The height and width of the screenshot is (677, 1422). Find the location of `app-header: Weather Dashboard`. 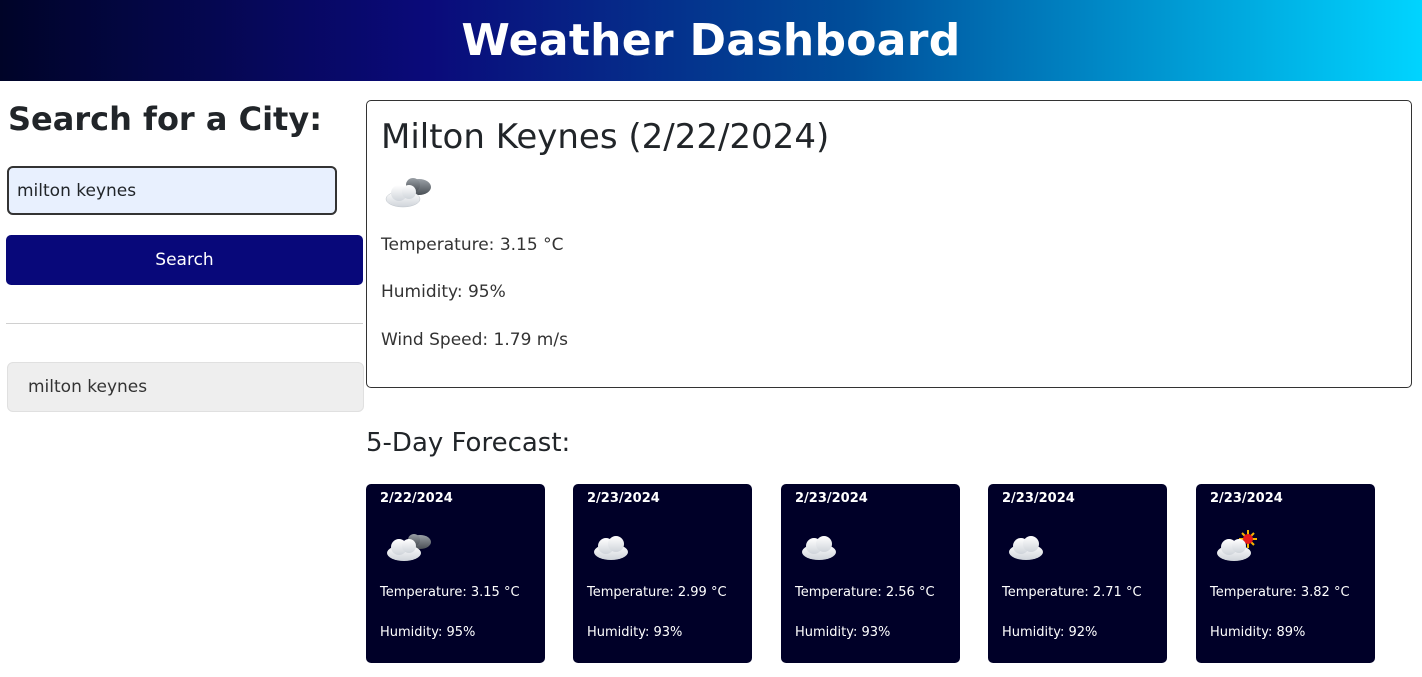

app-header: Weather Dashboard is located at coordinates (711, 40).